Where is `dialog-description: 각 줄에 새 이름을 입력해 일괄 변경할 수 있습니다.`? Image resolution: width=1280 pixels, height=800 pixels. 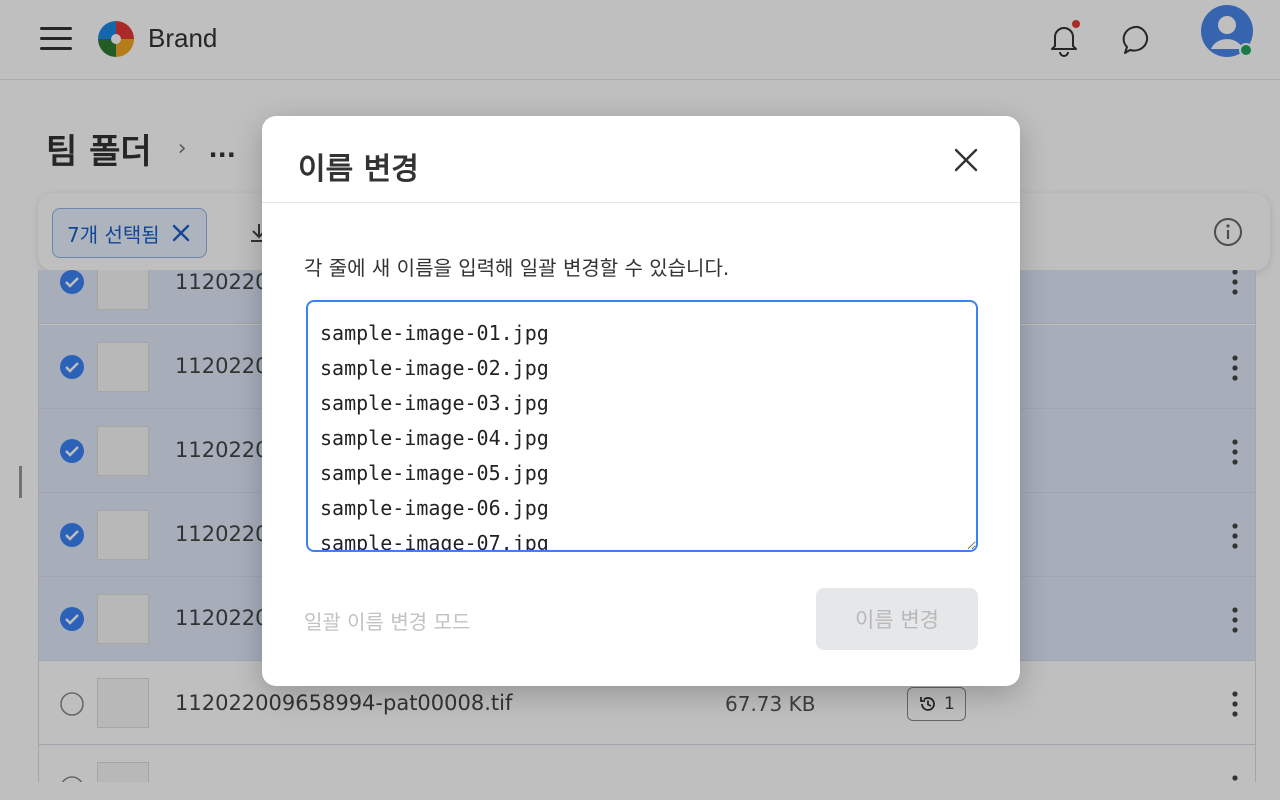
dialog-description: 각 줄에 새 이름을 입력해 일괄 변경할 수 있습니다. is located at coordinates (517, 268).